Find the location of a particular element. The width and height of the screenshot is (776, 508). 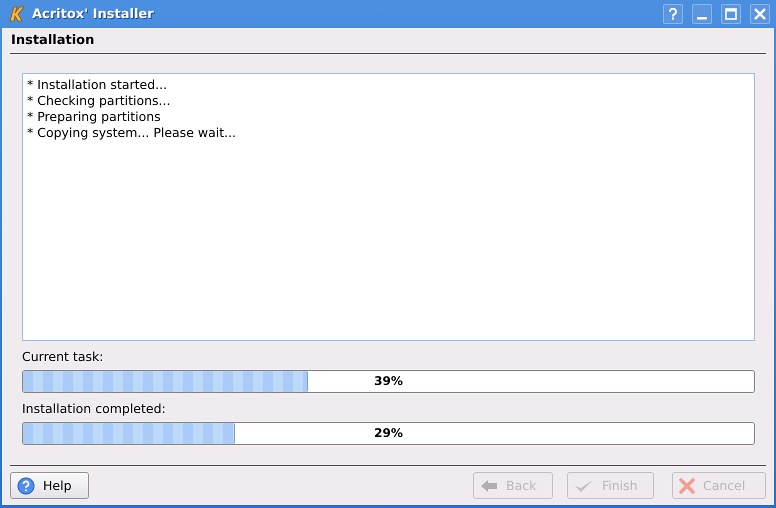

maximize-icon is located at coordinates (731, 14).